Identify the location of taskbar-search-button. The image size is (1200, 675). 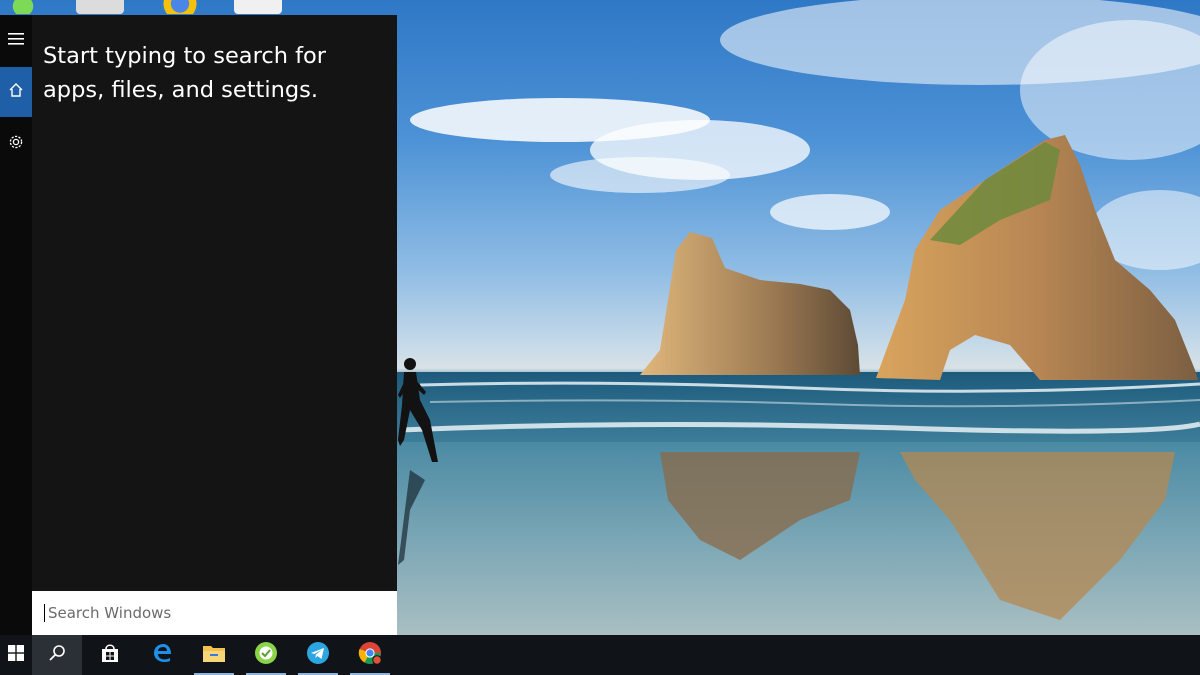
(57, 655).